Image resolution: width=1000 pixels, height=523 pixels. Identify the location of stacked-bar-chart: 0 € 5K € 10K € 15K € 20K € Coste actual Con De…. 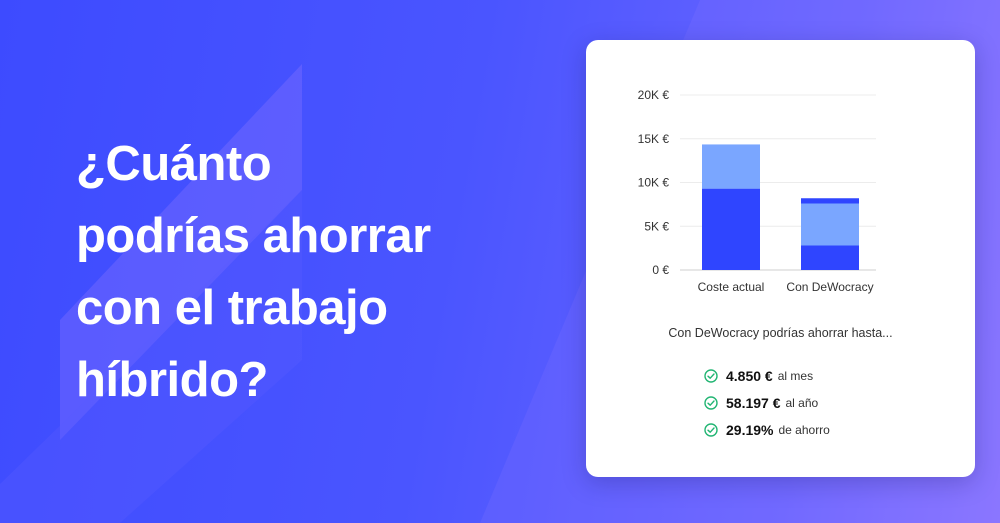
(757, 191).